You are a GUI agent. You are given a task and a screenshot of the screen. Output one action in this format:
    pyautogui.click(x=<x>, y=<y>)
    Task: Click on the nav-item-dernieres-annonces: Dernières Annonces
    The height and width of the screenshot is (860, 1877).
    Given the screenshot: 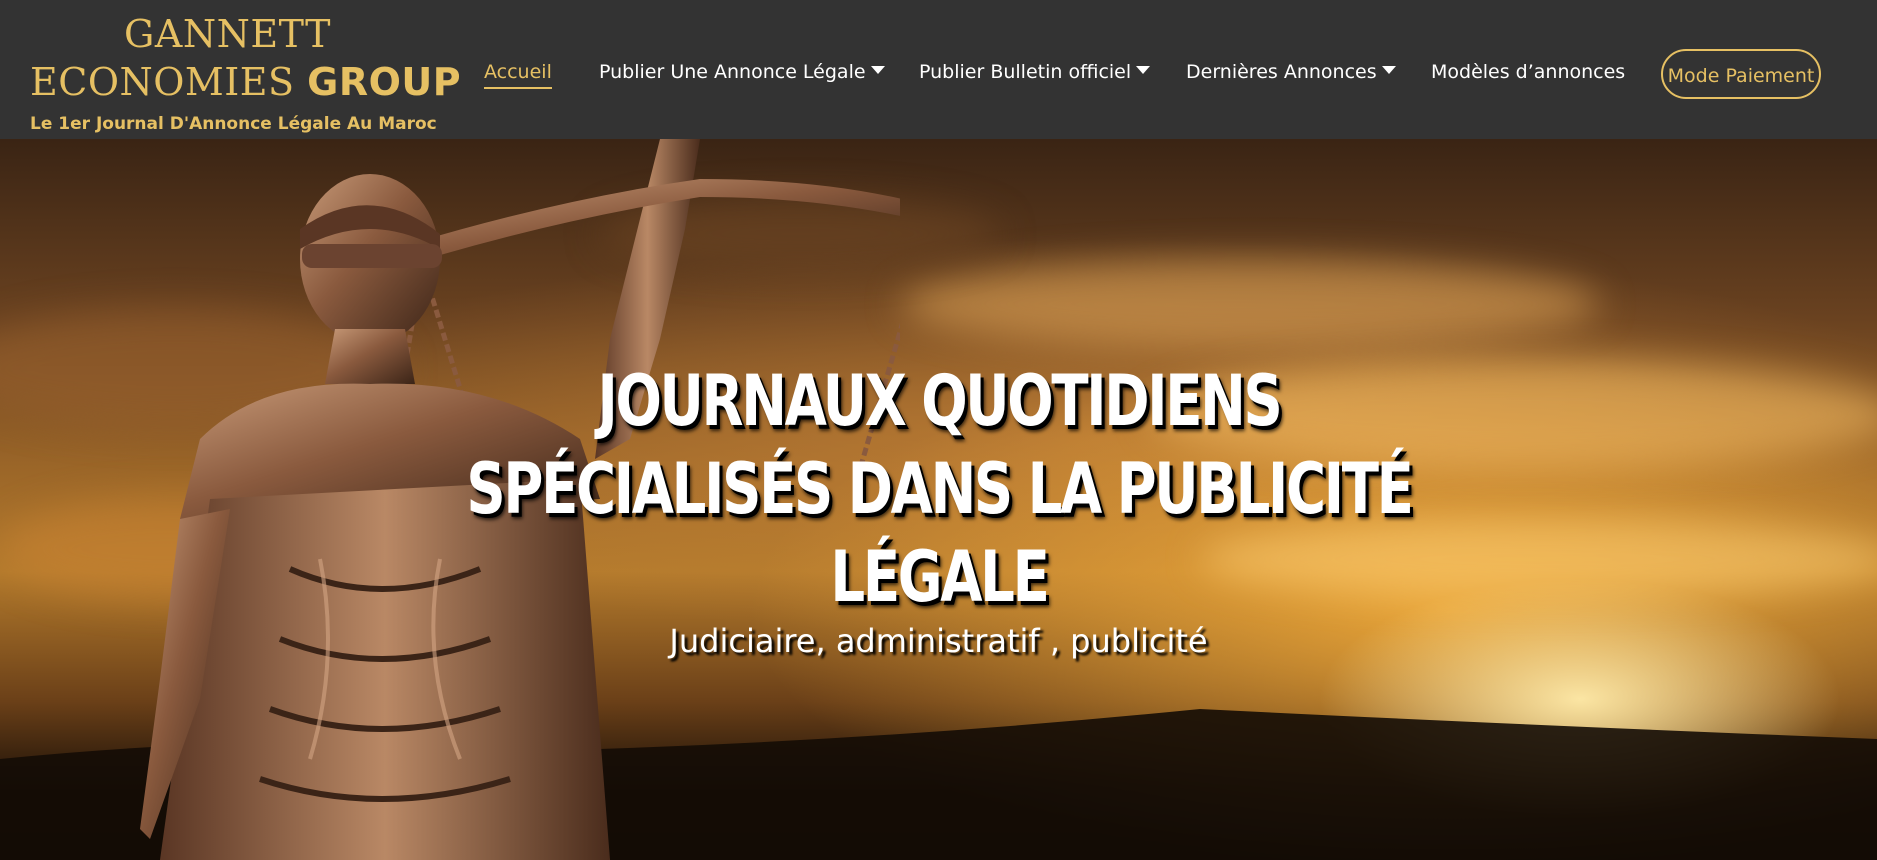 What is the action you would take?
    pyautogui.click(x=1291, y=72)
    